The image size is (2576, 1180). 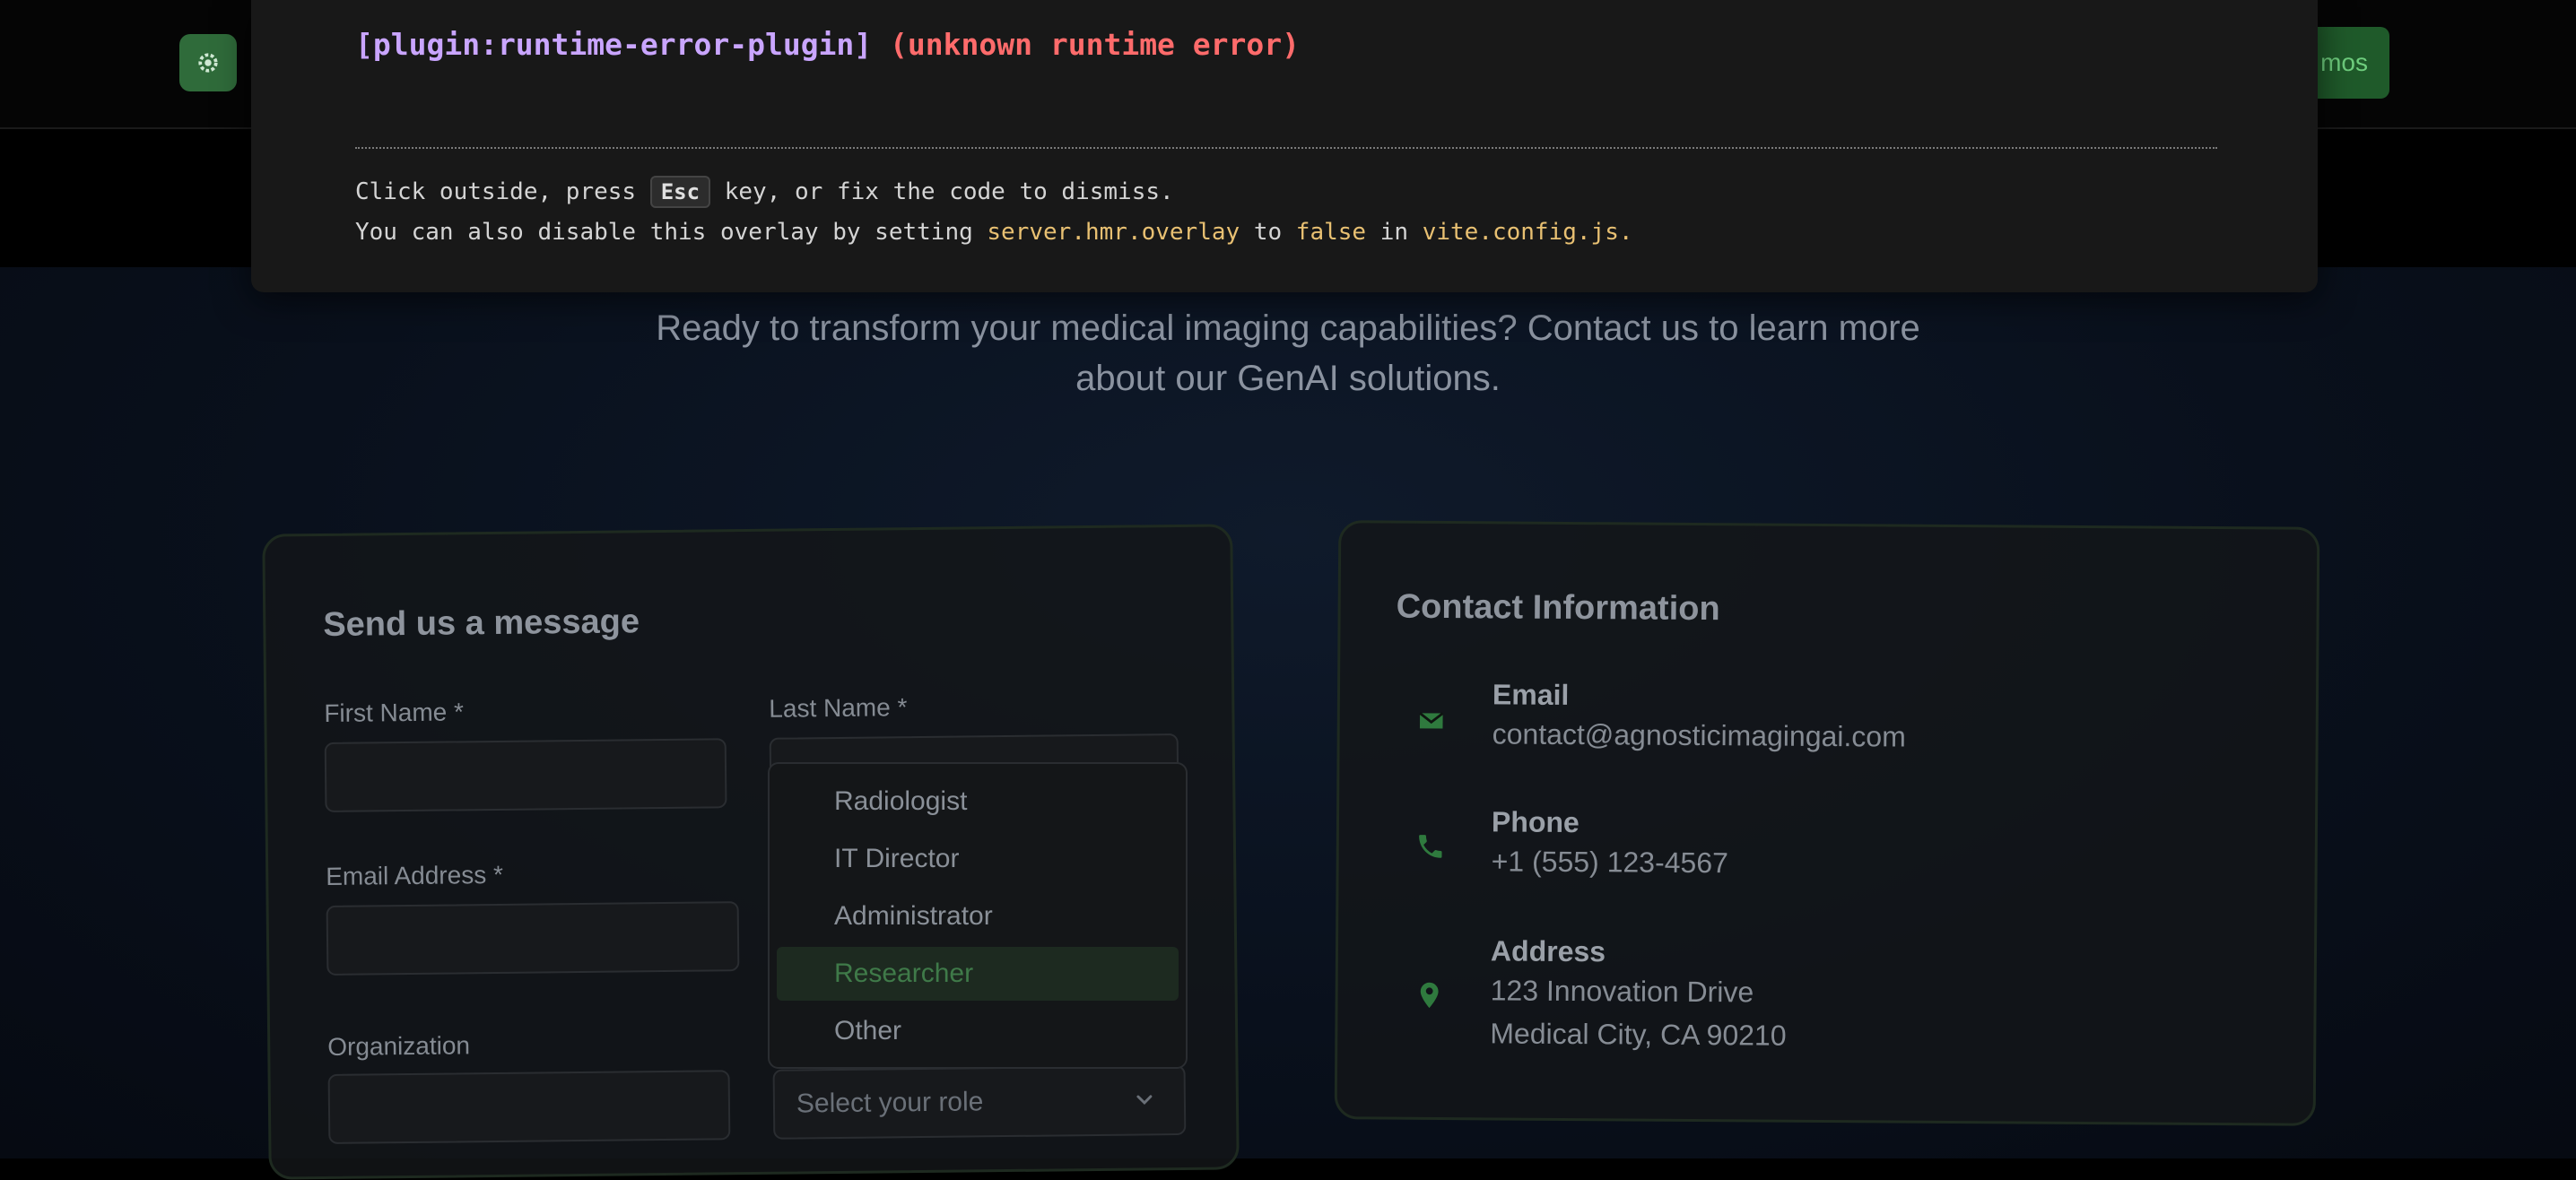 I want to click on disable-tip-to: to, so click(x=1268, y=233).